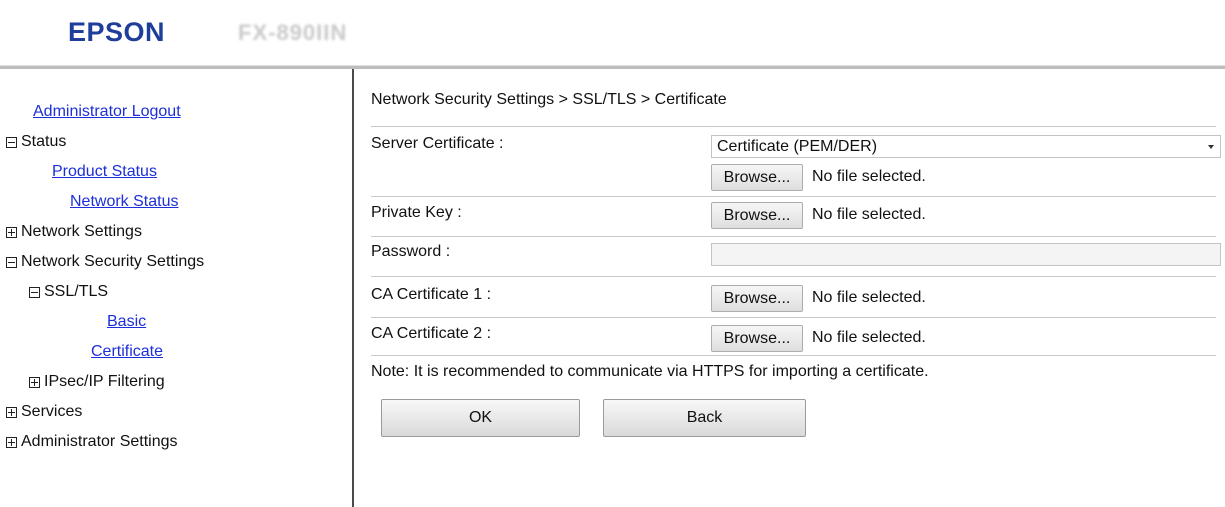 The width and height of the screenshot is (1225, 507). Describe the element at coordinates (869, 297) in the screenshot. I see `ca-certificate-1-file-status: No file selected.` at that location.